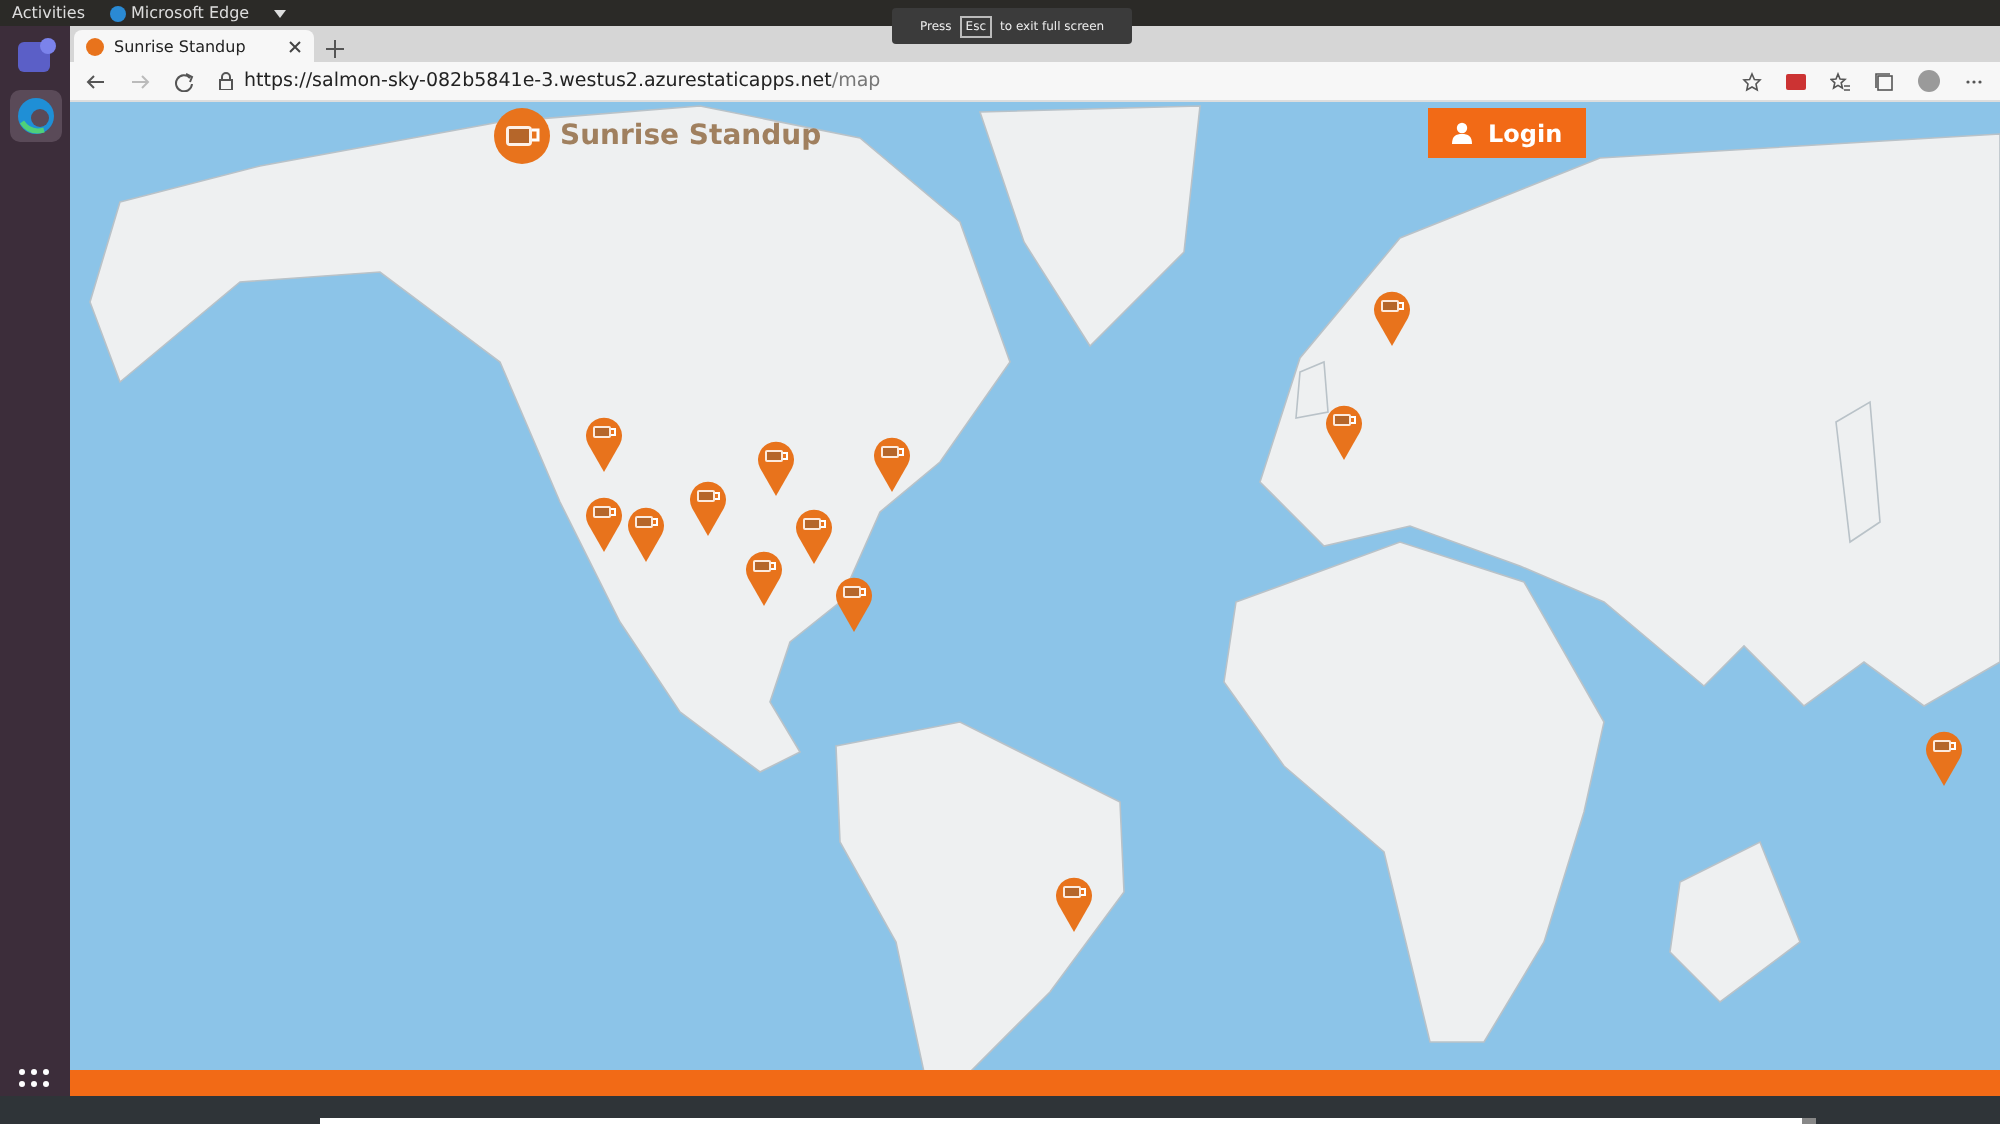  I want to click on new-tab-icon, so click(335, 51).